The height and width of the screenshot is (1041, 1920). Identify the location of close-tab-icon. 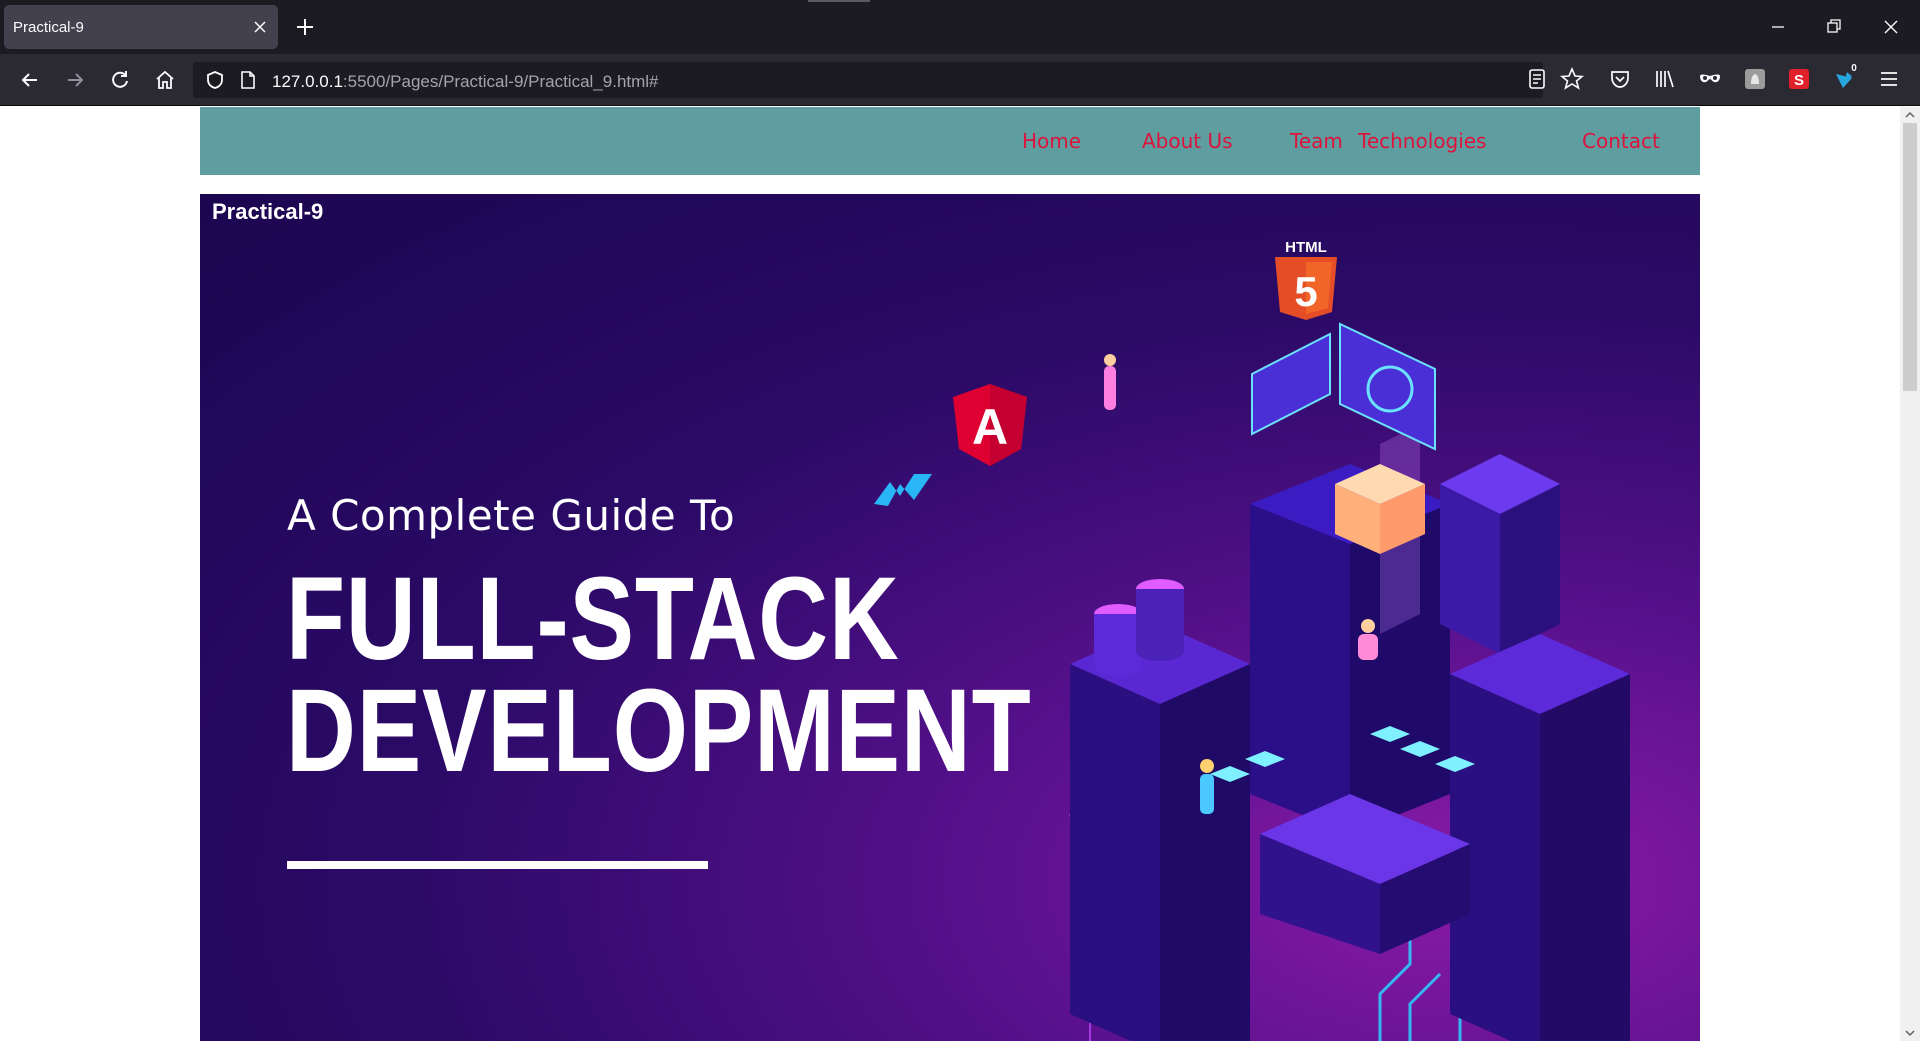
(260, 27).